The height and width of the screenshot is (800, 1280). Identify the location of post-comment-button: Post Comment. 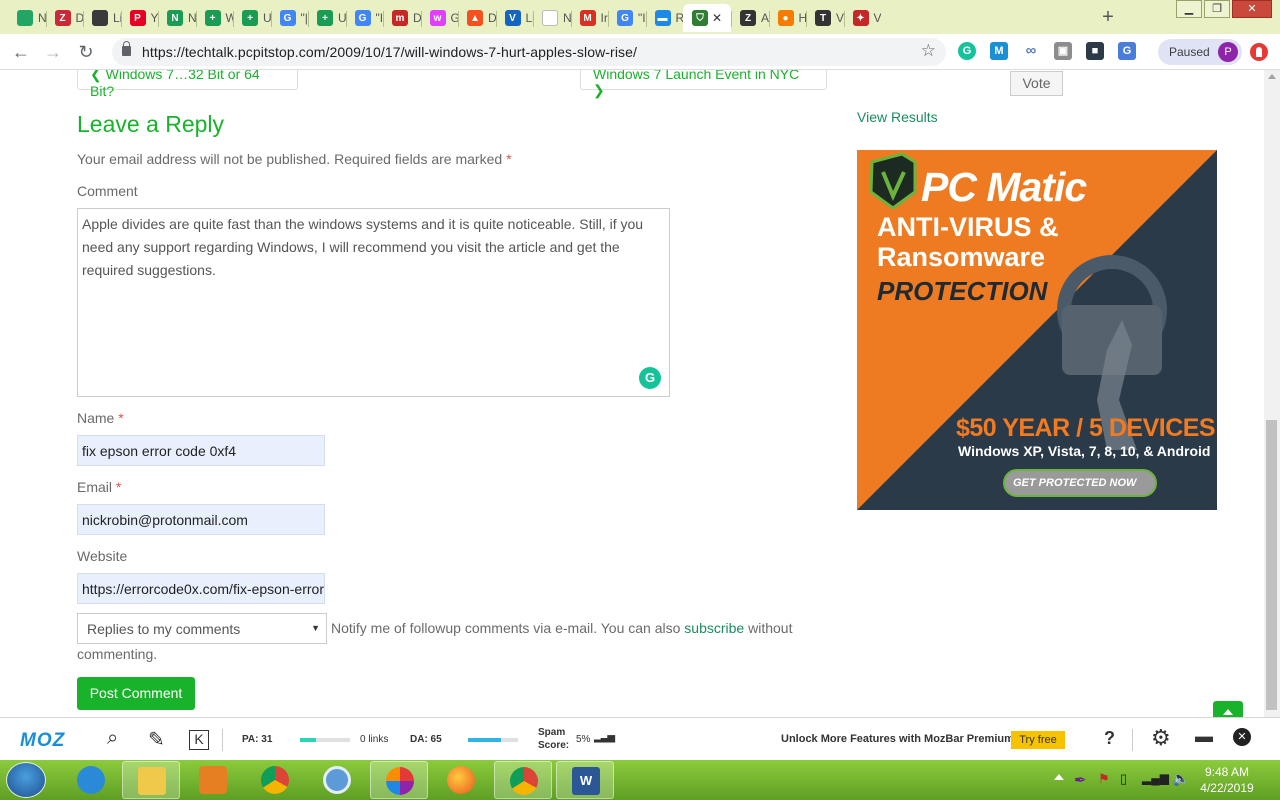
(136, 693).